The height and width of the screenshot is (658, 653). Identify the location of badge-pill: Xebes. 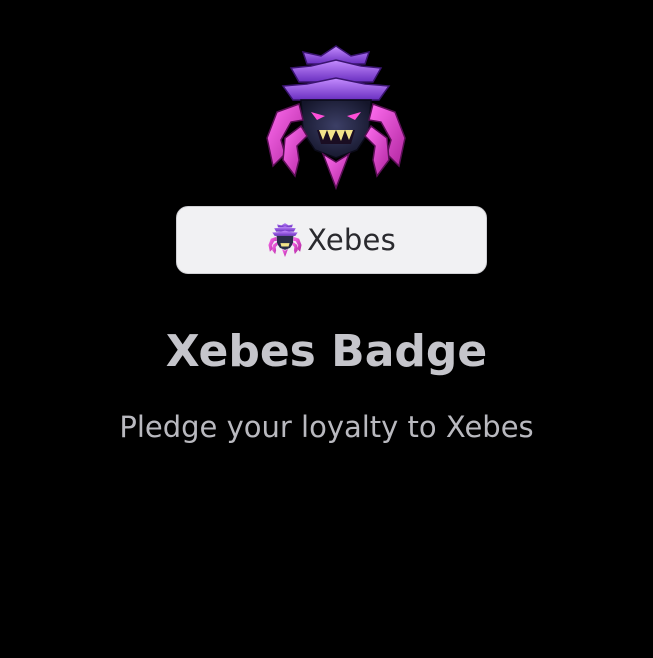
(331, 240).